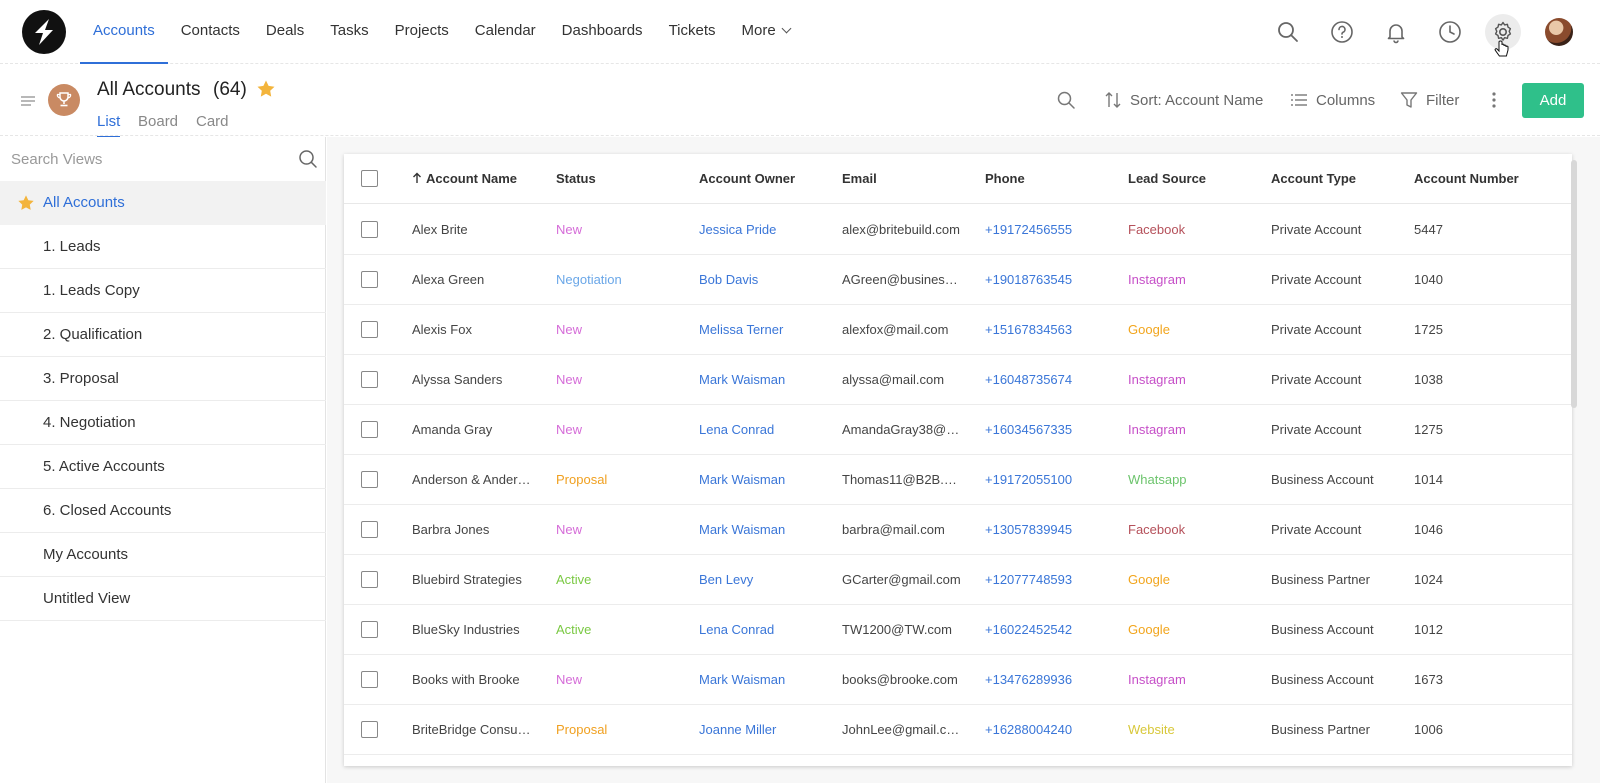 The image size is (1600, 783). What do you see at coordinates (859, 178) in the screenshot?
I see `column-header-email: Email` at bounding box center [859, 178].